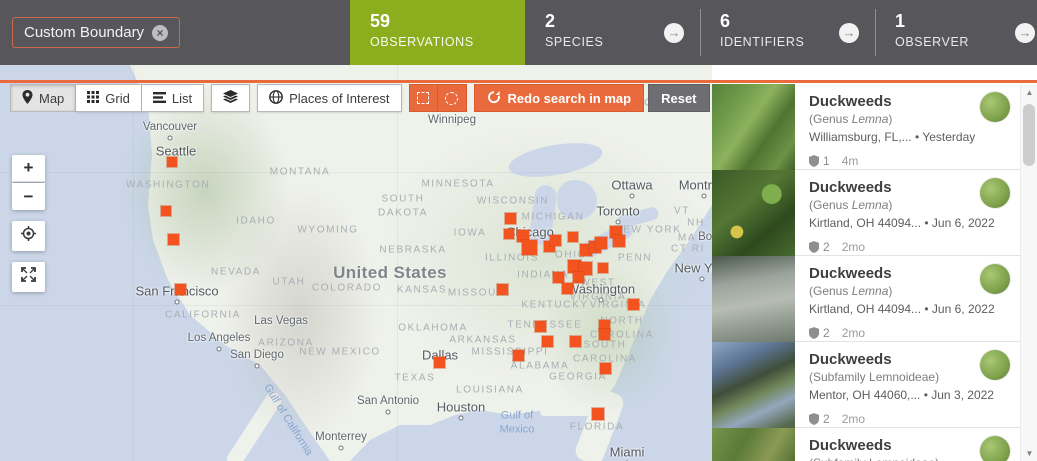 The image size is (1037, 461). I want to click on list-view-label: List, so click(182, 98).